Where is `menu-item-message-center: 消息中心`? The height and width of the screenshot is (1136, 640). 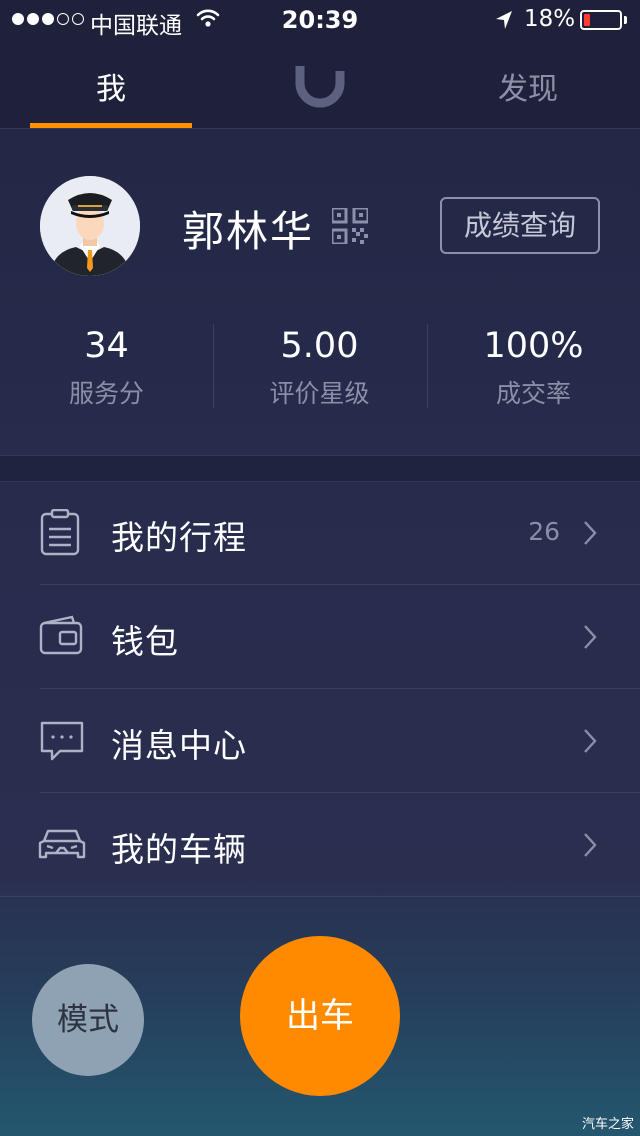
menu-item-message-center: 消息中心 is located at coordinates (320, 741).